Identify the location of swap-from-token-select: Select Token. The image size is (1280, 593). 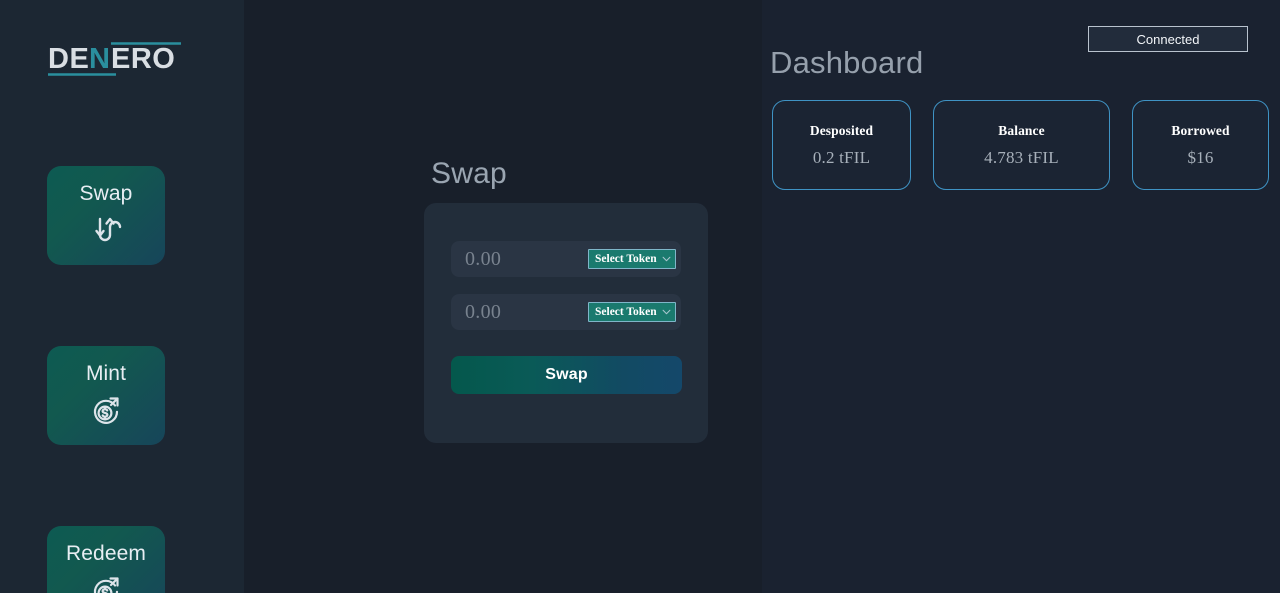
(632, 259).